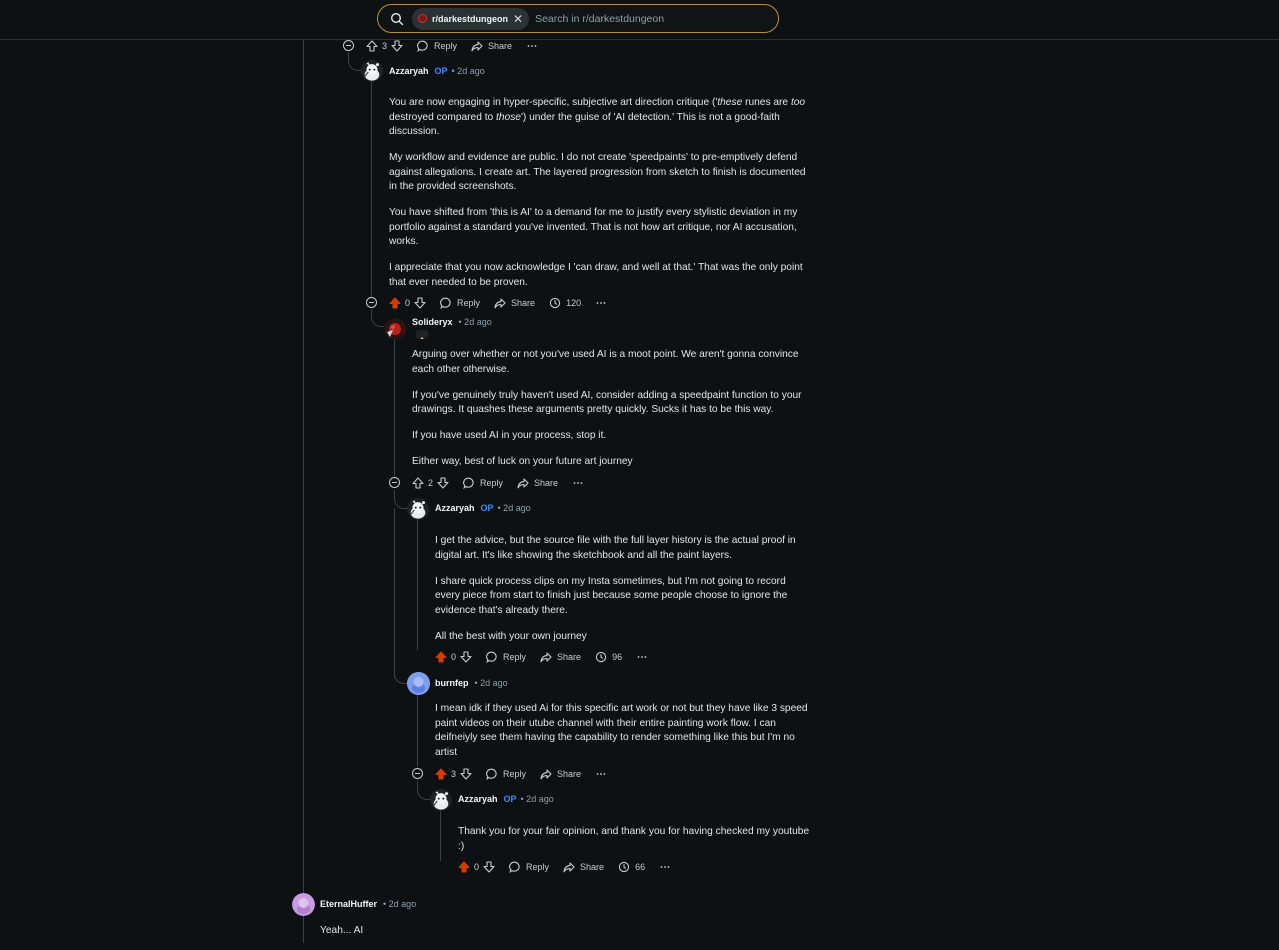 The image size is (1279, 950). What do you see at coordinates (608, 657) in the screenshot?
I see `awards-button: 96` at bounding box center [608, 657].